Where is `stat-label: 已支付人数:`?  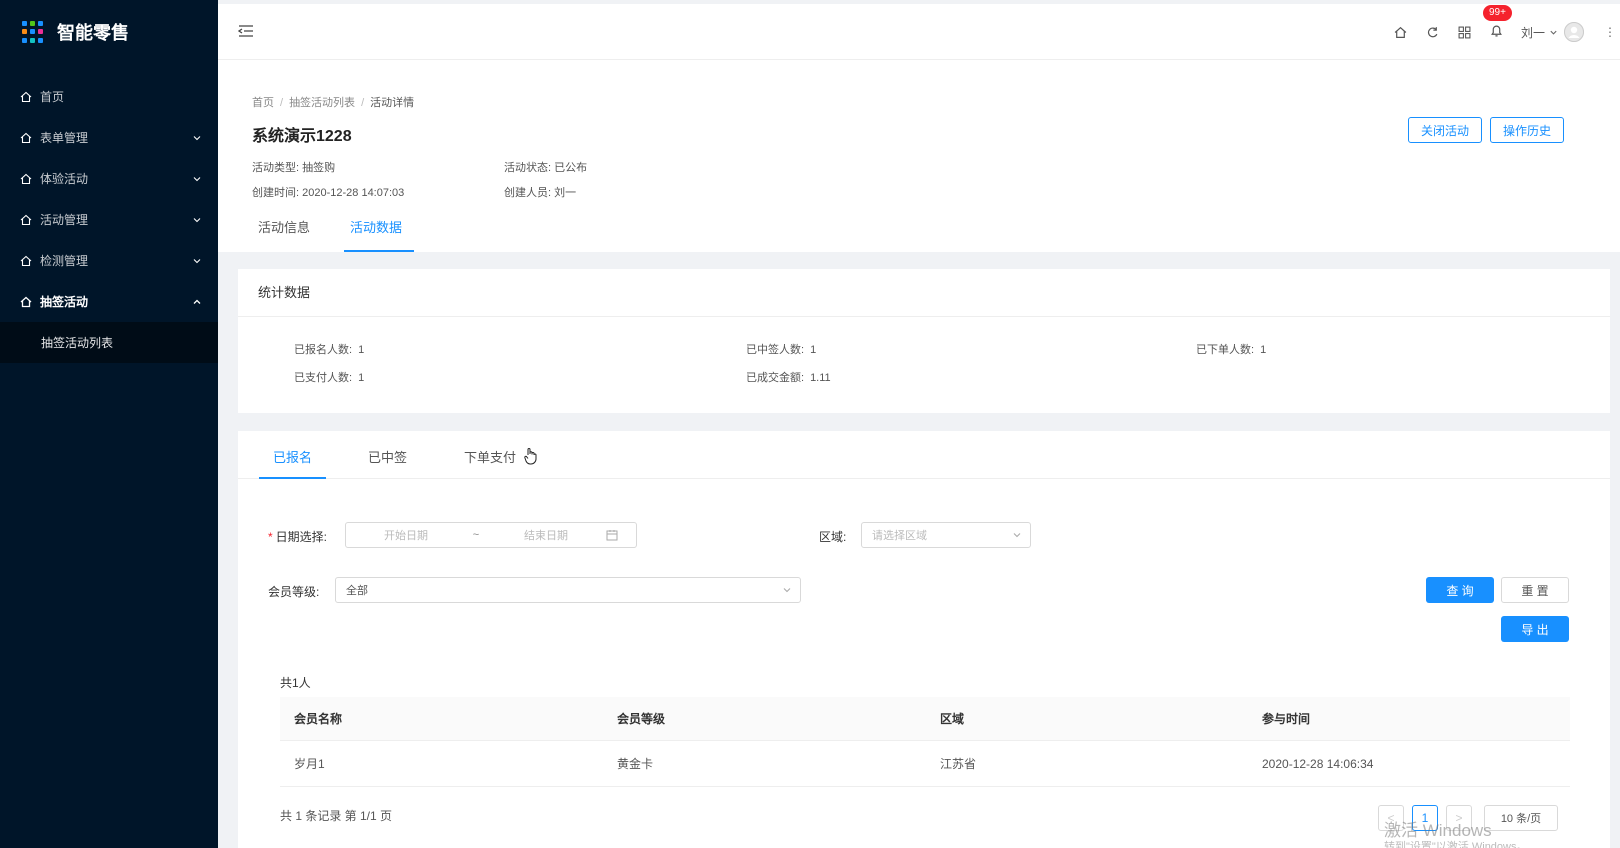 stat-label: 已支付人数: is located at coordinates (323, 378).